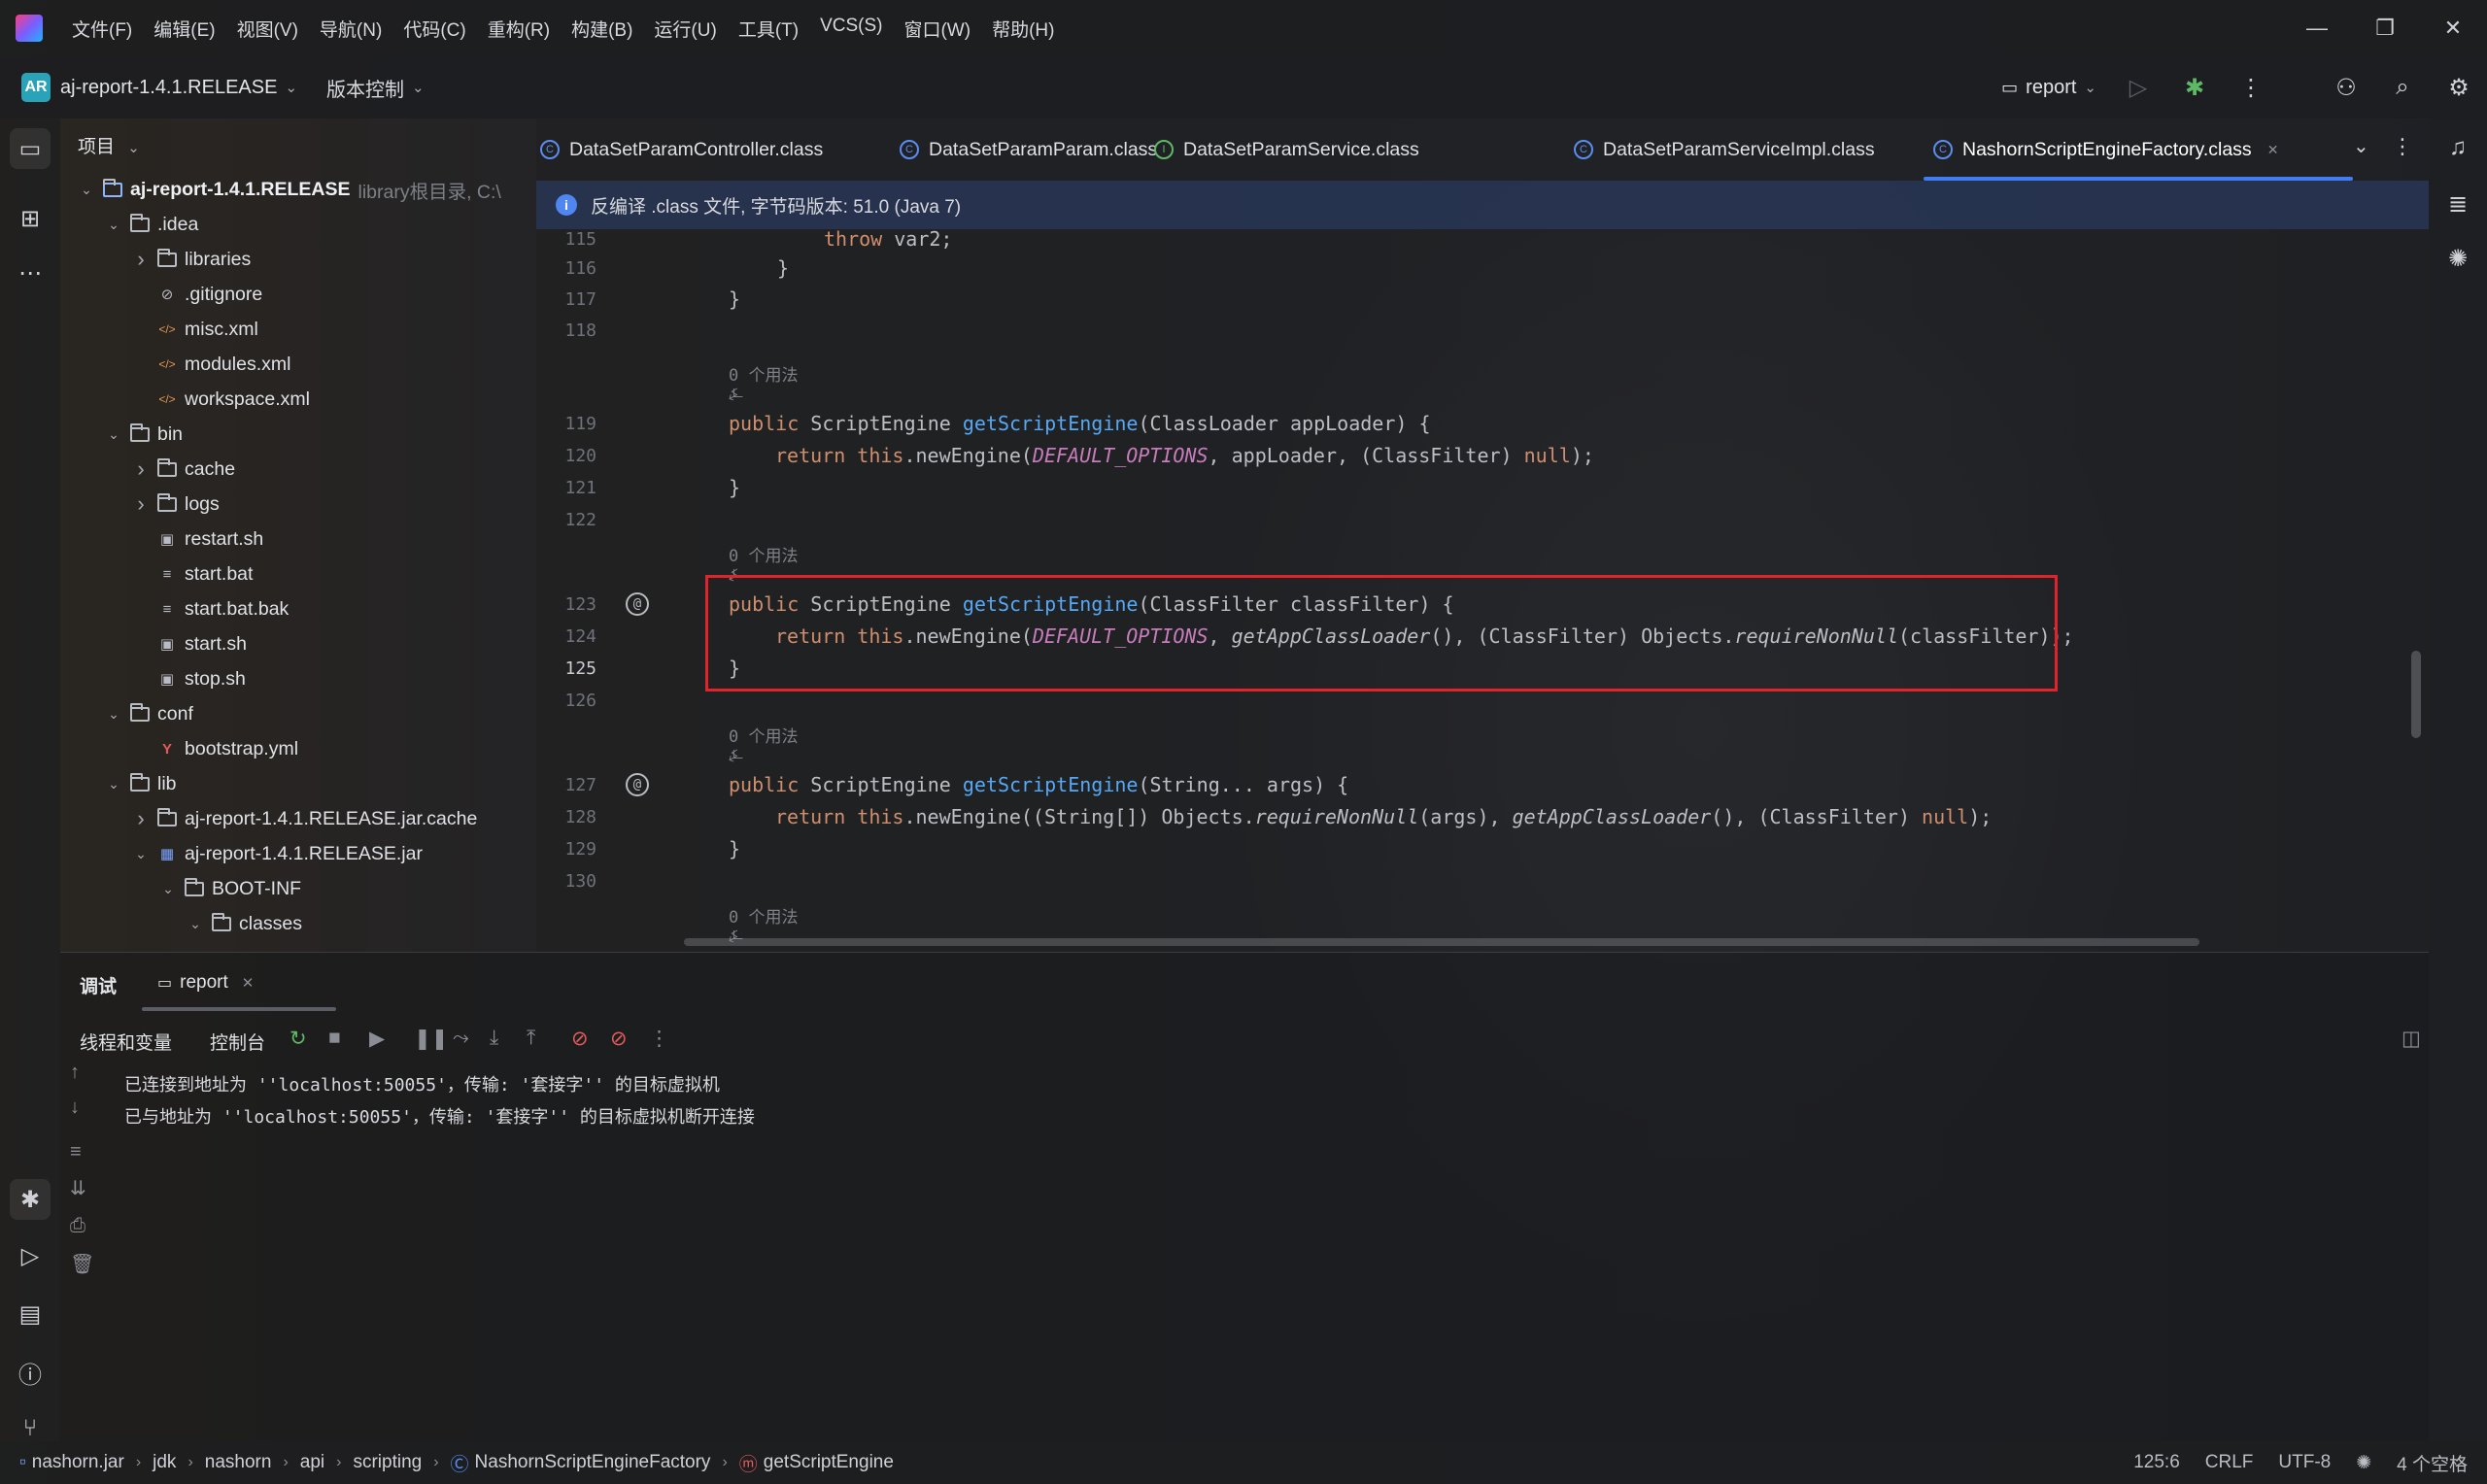 Image resolution: width=2487 pixels, height=1484 pixels. Describe the element at coordinates (237, 1042) in the screenshot. I see `console-tab: 控制台` at that location.